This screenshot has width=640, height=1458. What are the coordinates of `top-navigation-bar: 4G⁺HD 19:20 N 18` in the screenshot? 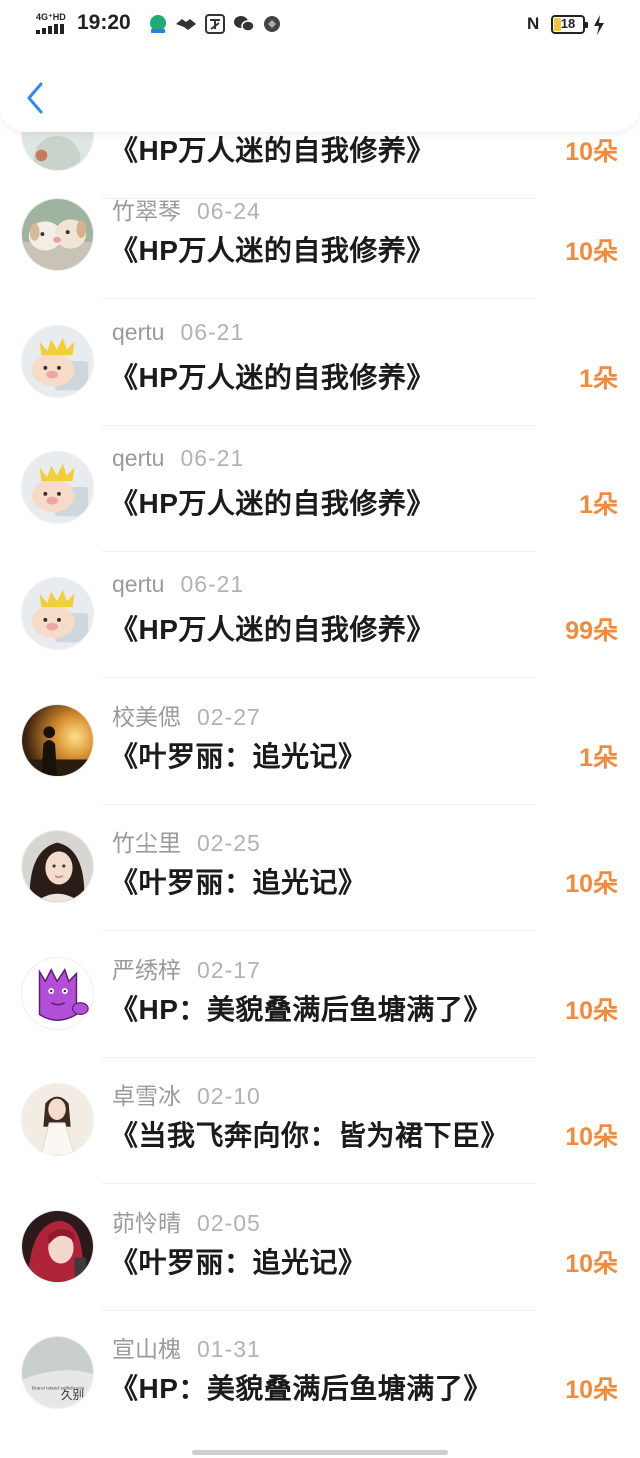 It's located at (320, 66).